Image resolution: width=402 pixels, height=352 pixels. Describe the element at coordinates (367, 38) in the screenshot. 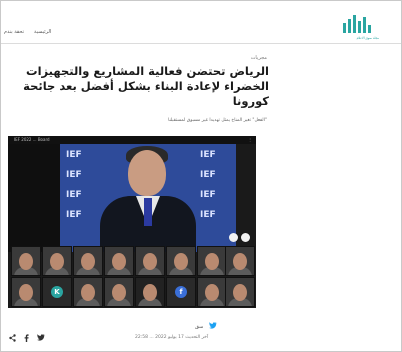

I see `logo-caption: مجلة سوق الاعلام` at that location.